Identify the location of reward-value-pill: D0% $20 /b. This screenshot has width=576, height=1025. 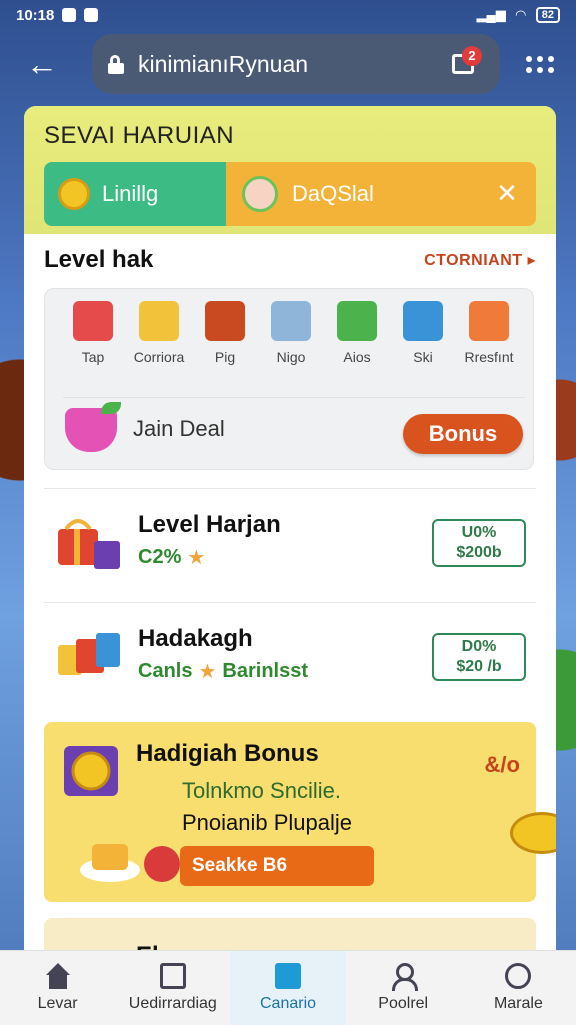
(479, 657).